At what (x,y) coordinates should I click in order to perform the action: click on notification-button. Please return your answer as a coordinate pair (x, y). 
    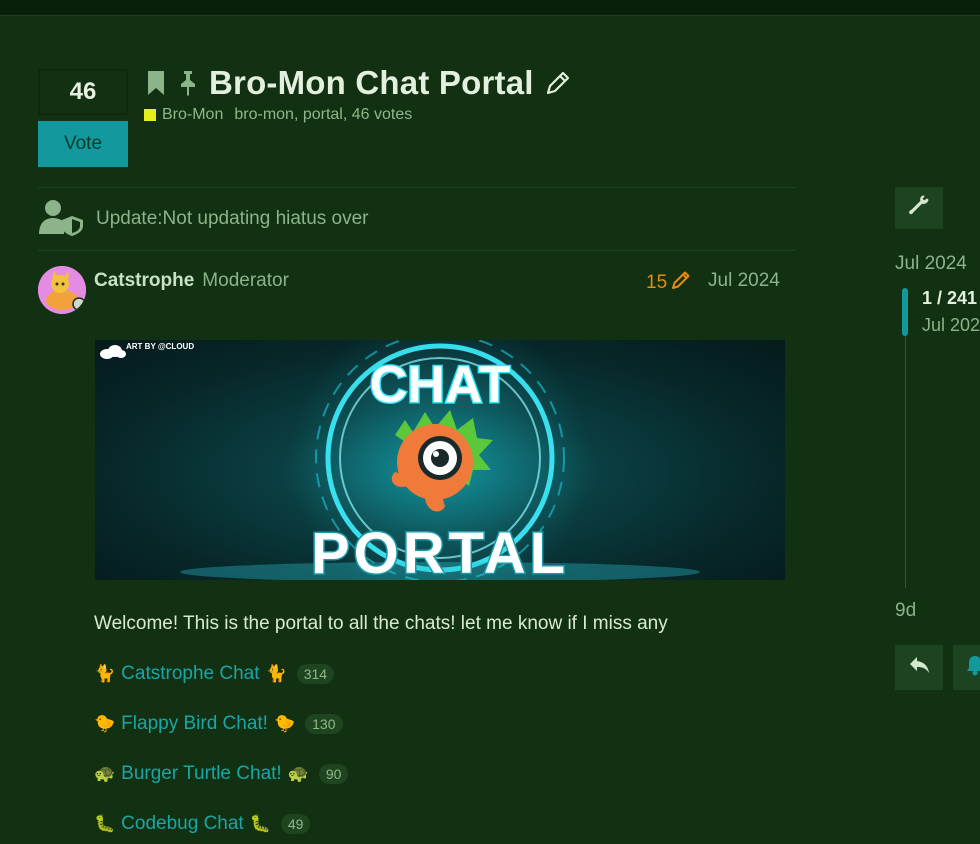
    Looking at the image, I should click on (966, 667).